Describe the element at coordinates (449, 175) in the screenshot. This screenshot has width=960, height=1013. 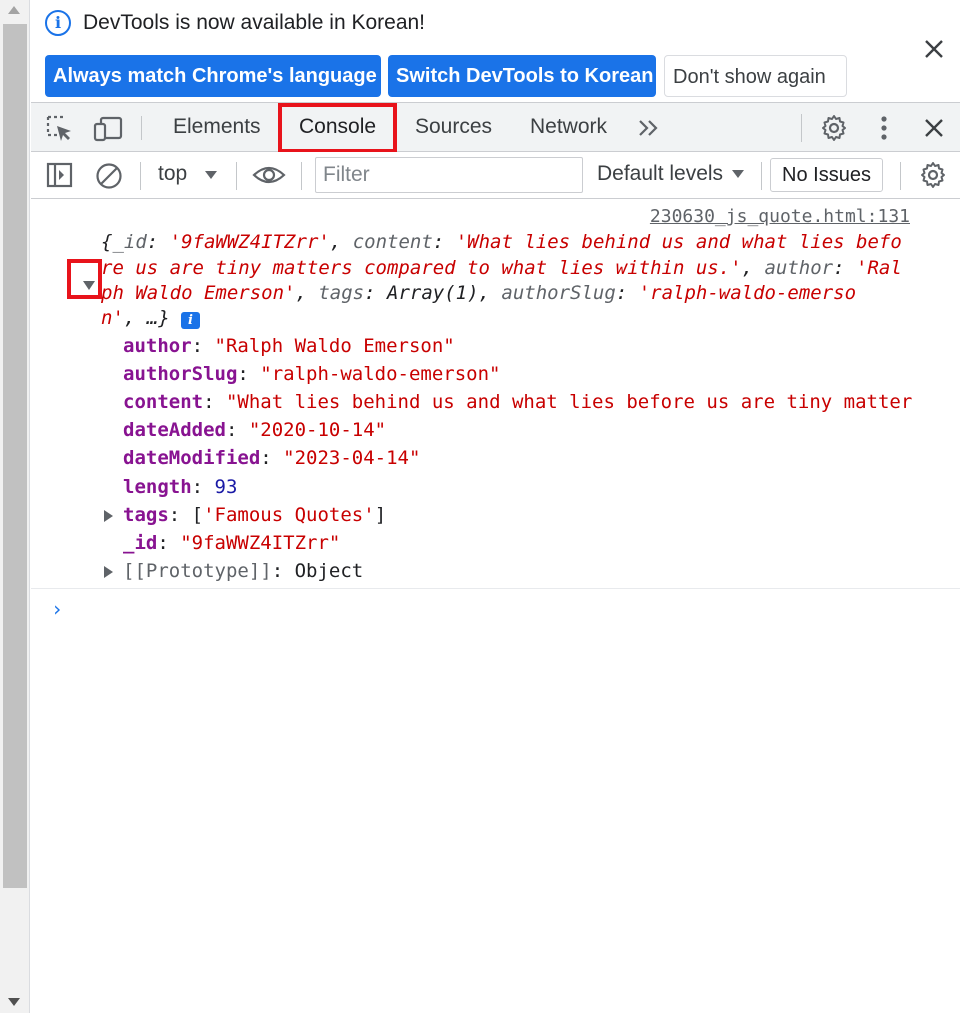
I see `filter-input` at that location.